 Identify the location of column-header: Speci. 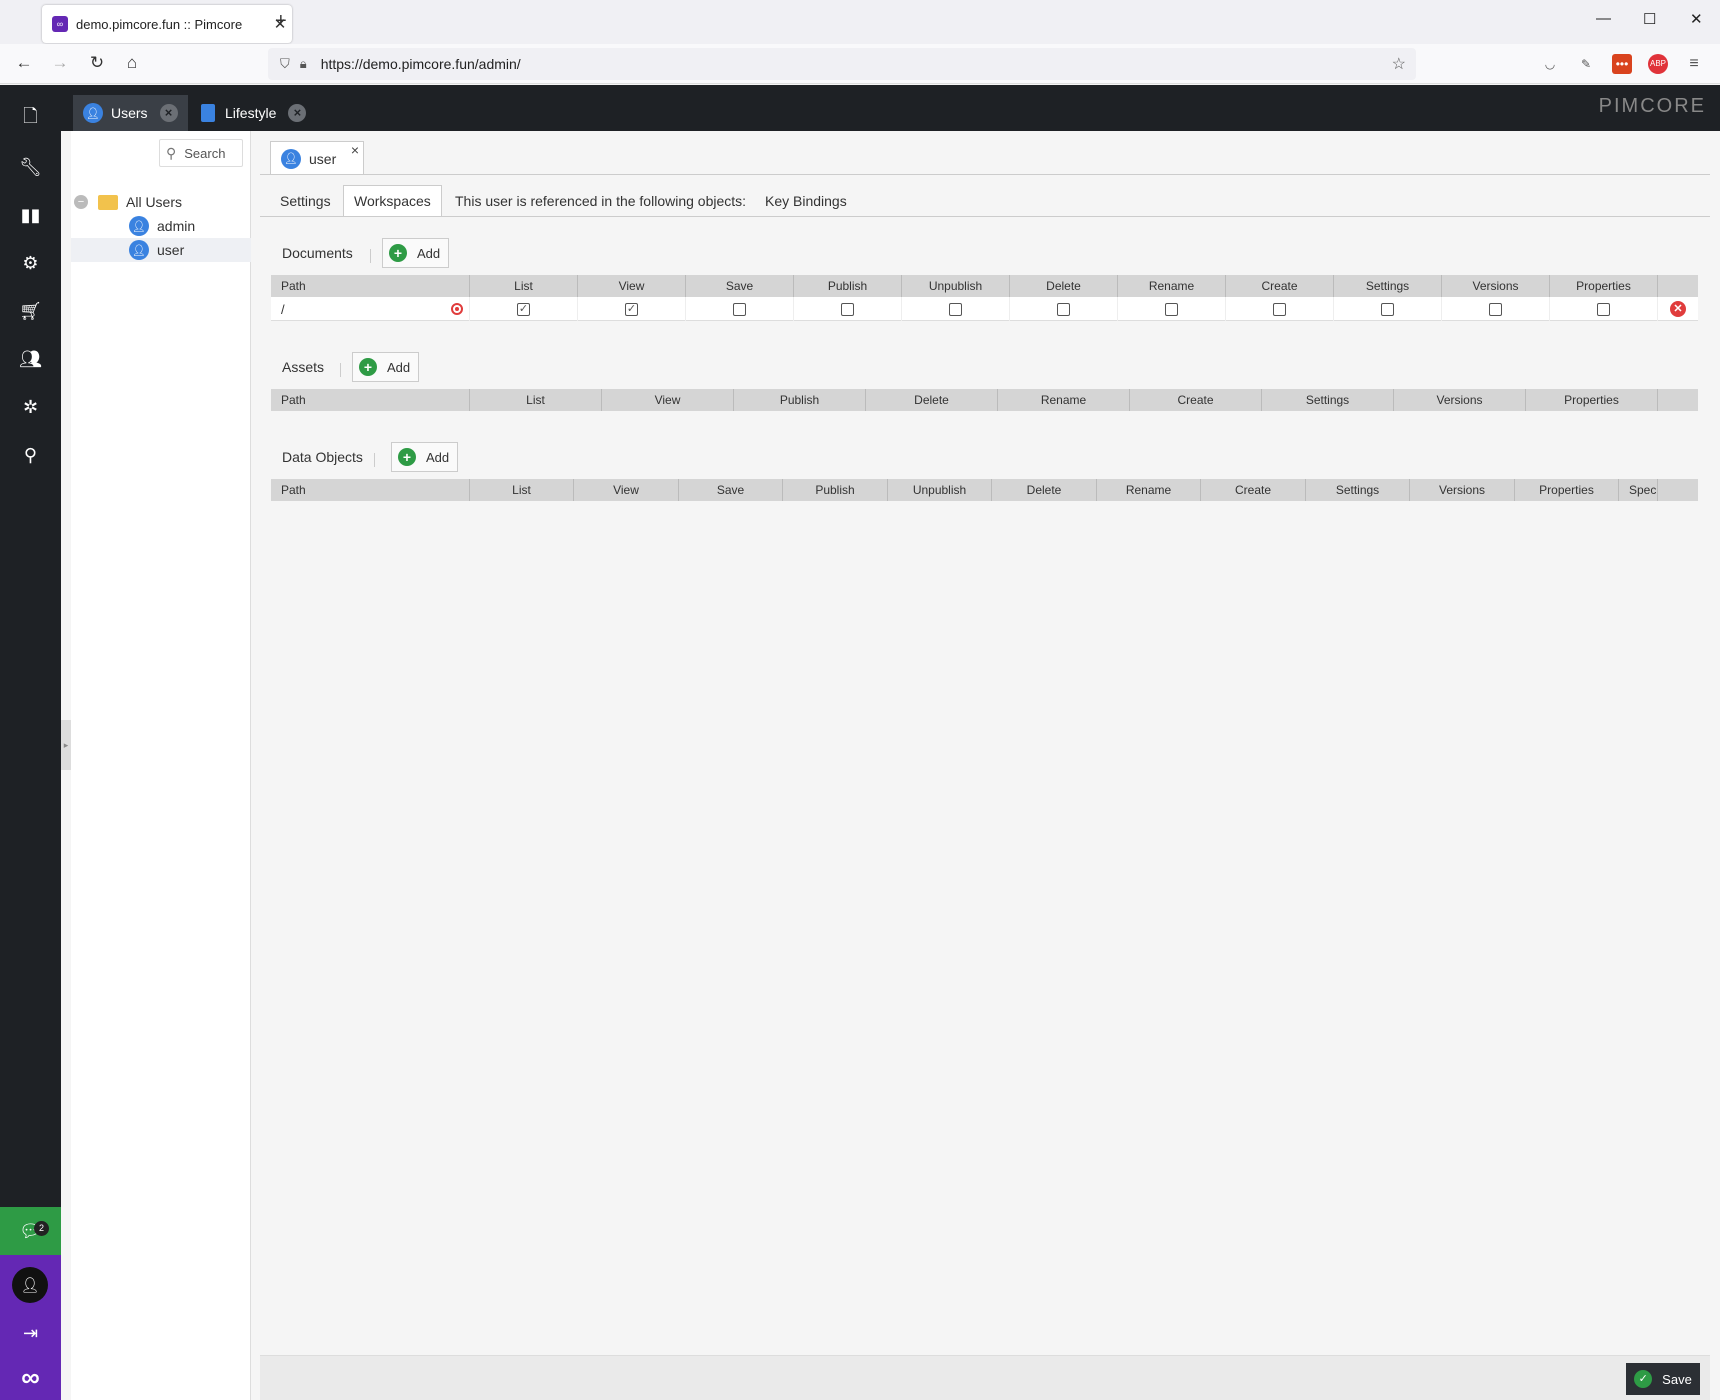
(1638, 490).